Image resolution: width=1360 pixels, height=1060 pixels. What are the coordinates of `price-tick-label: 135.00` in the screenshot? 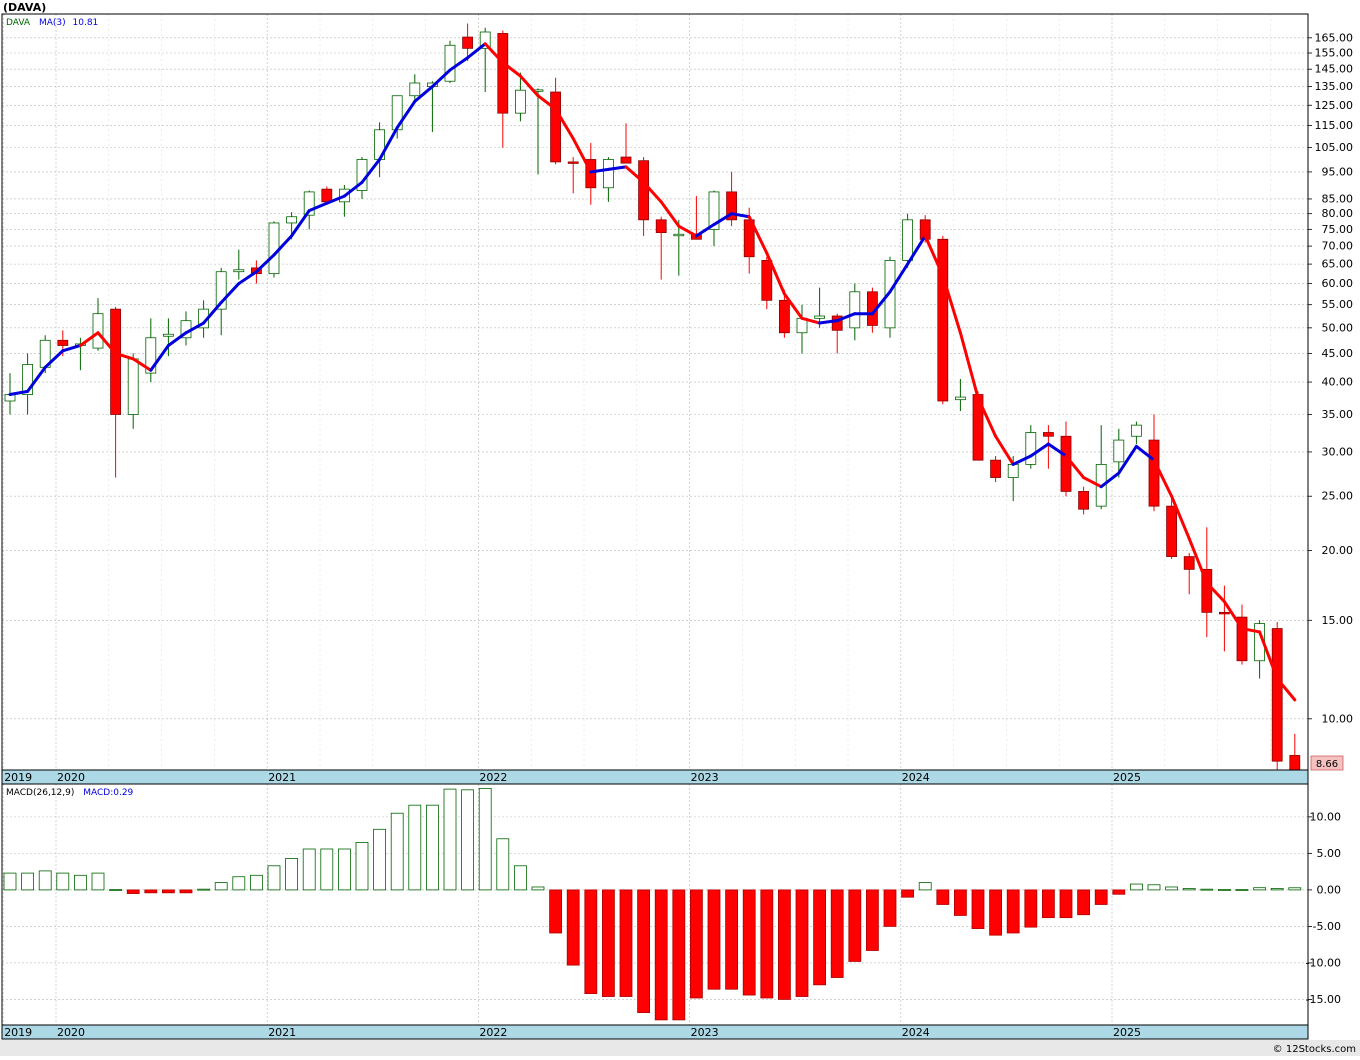 It's located at (1334, 86).